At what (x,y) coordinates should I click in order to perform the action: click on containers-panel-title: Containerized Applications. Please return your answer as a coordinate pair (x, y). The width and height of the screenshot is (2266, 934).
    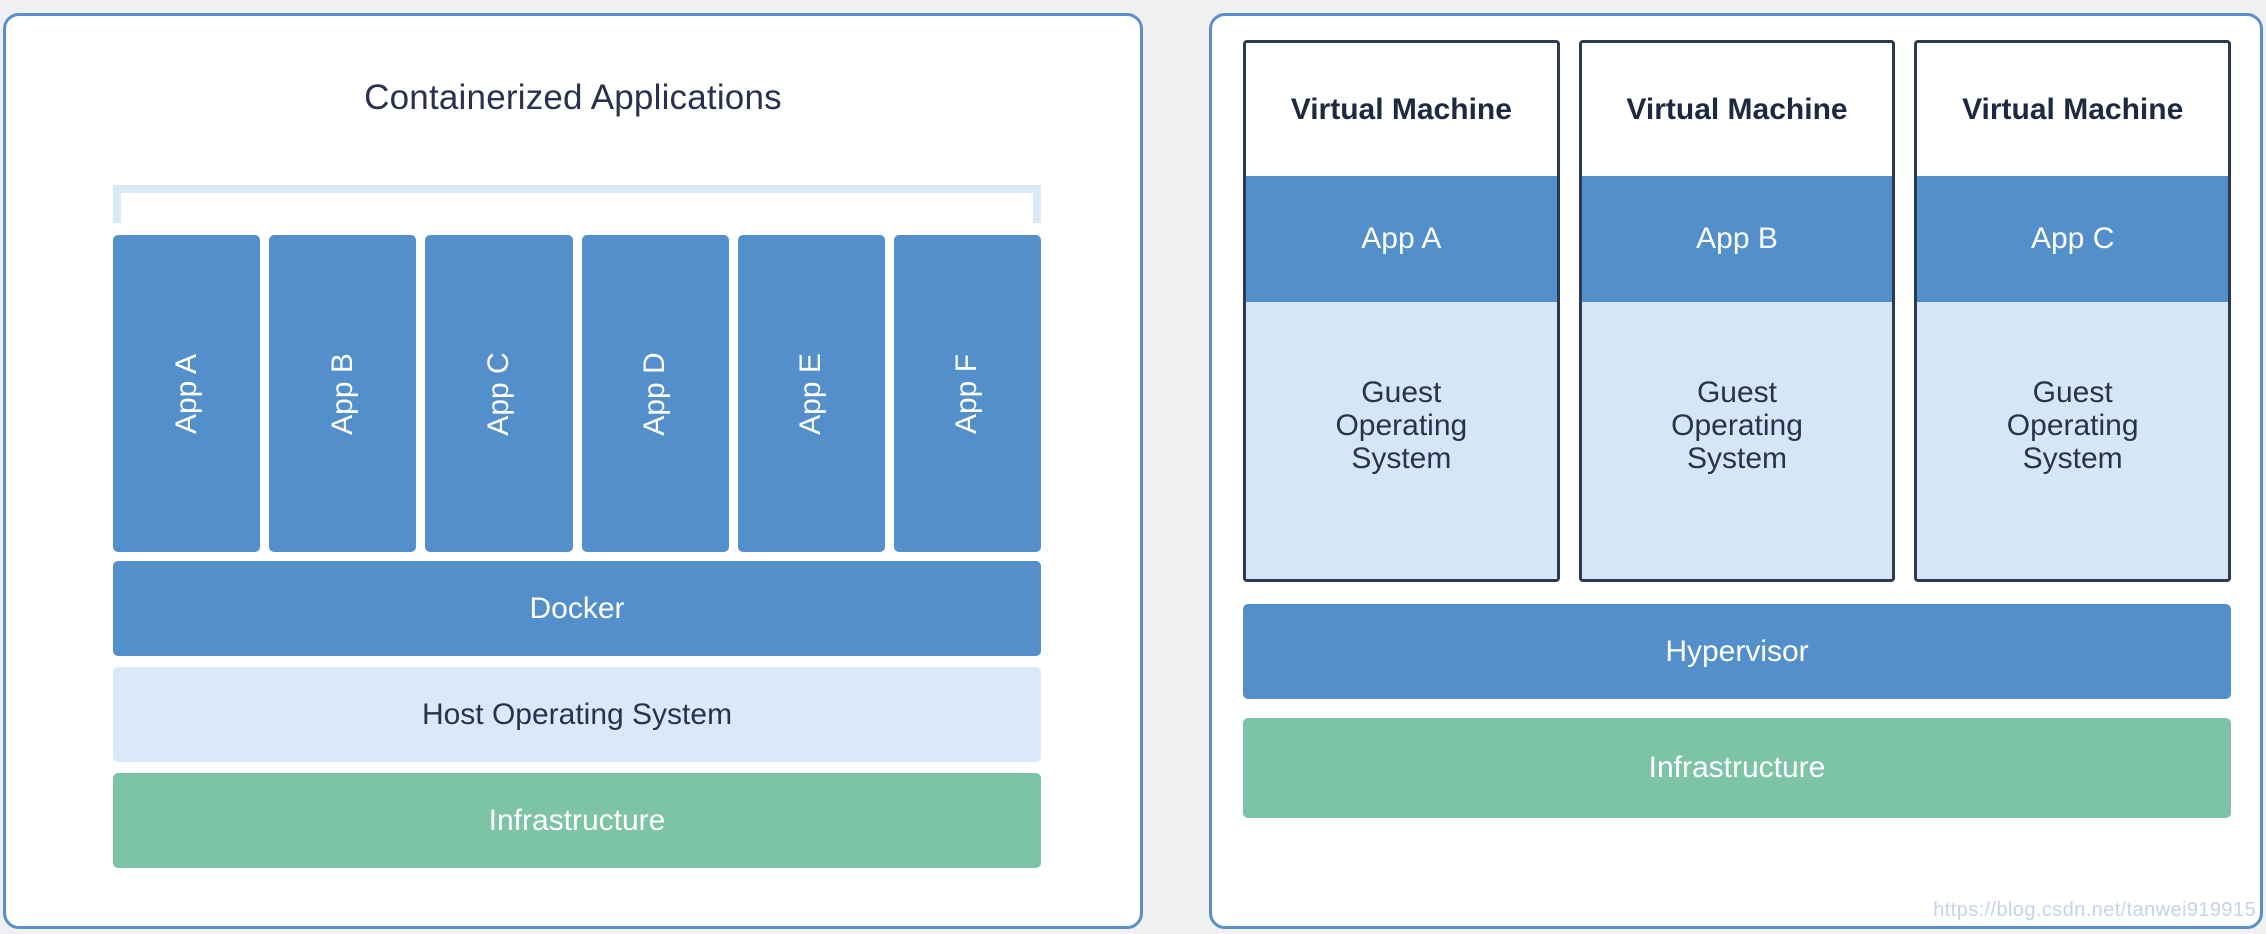
    Looking at the image, I should click on (573, 97).